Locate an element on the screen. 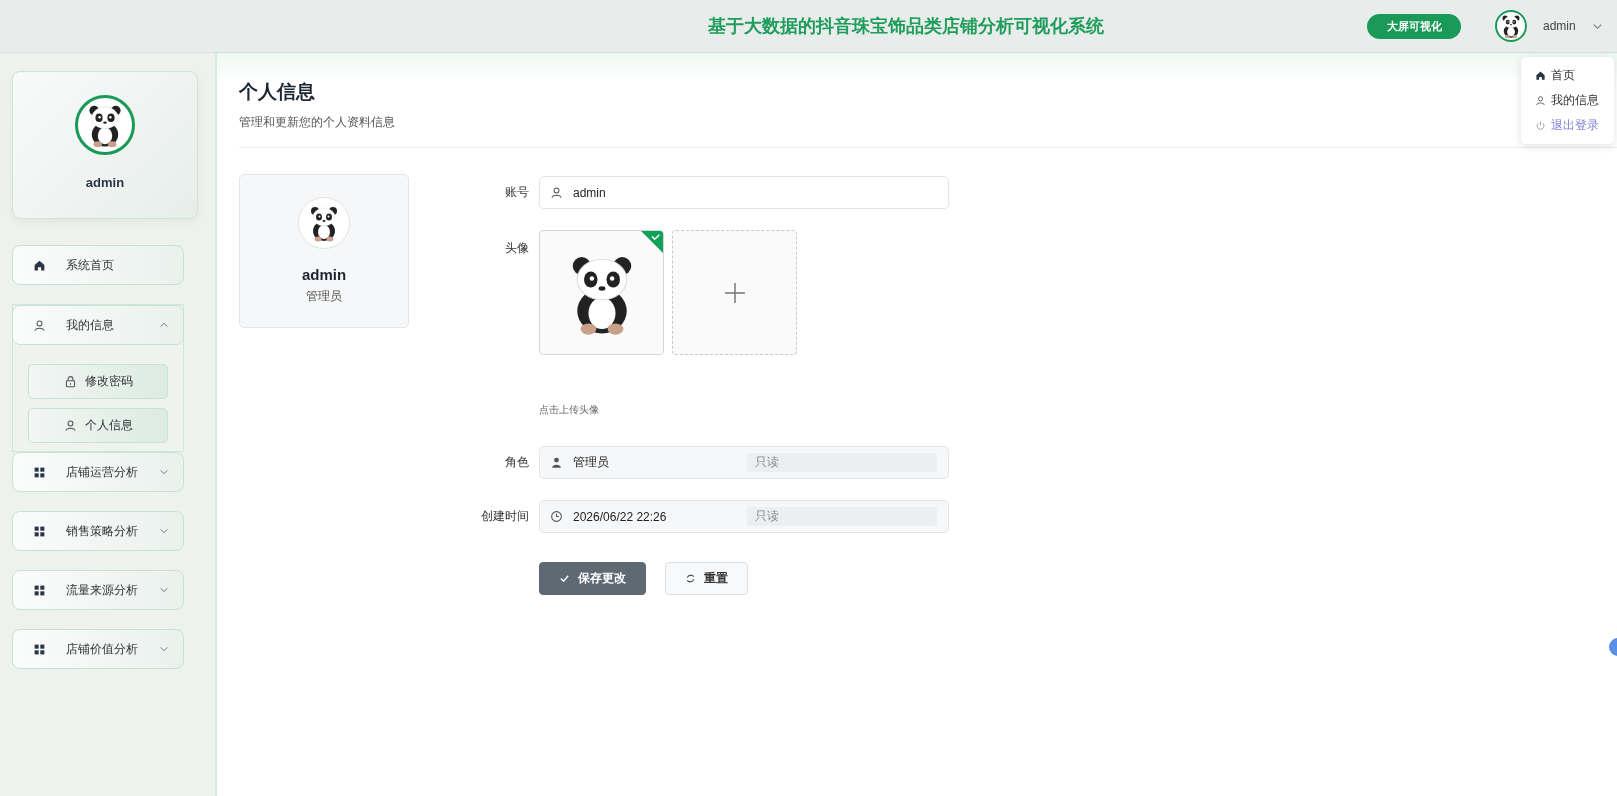  user-avatar is located at coordinates (1511, 26).